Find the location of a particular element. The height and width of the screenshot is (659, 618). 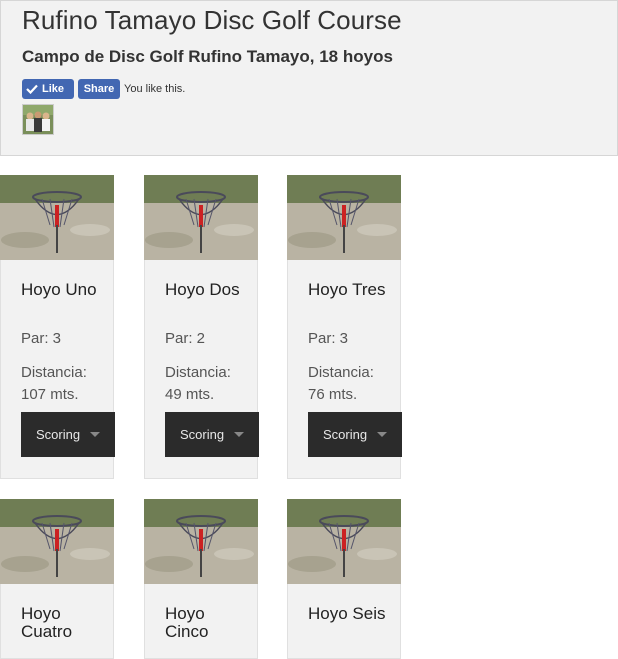

hole-distance: Distancia: 76 mts. is located at coordinates (341, 383).